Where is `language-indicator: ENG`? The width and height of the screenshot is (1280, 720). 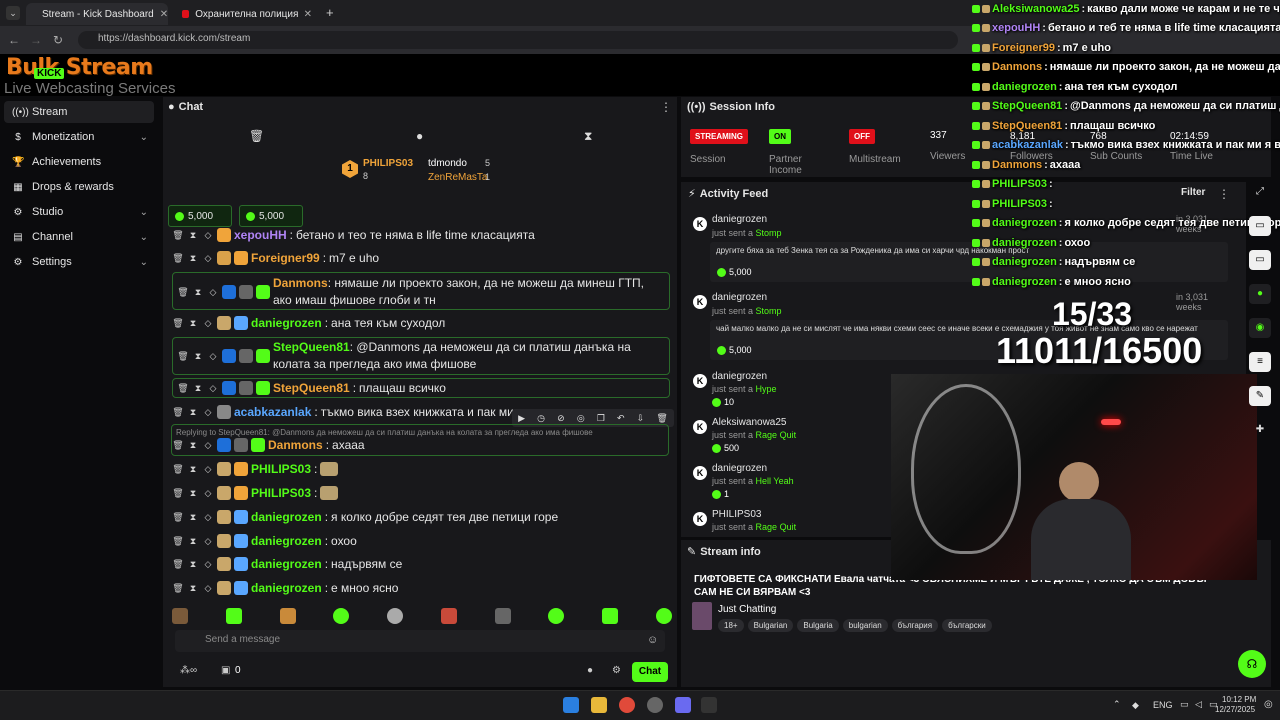
language-indicator: ENG is located at coordinates (1163, 705).